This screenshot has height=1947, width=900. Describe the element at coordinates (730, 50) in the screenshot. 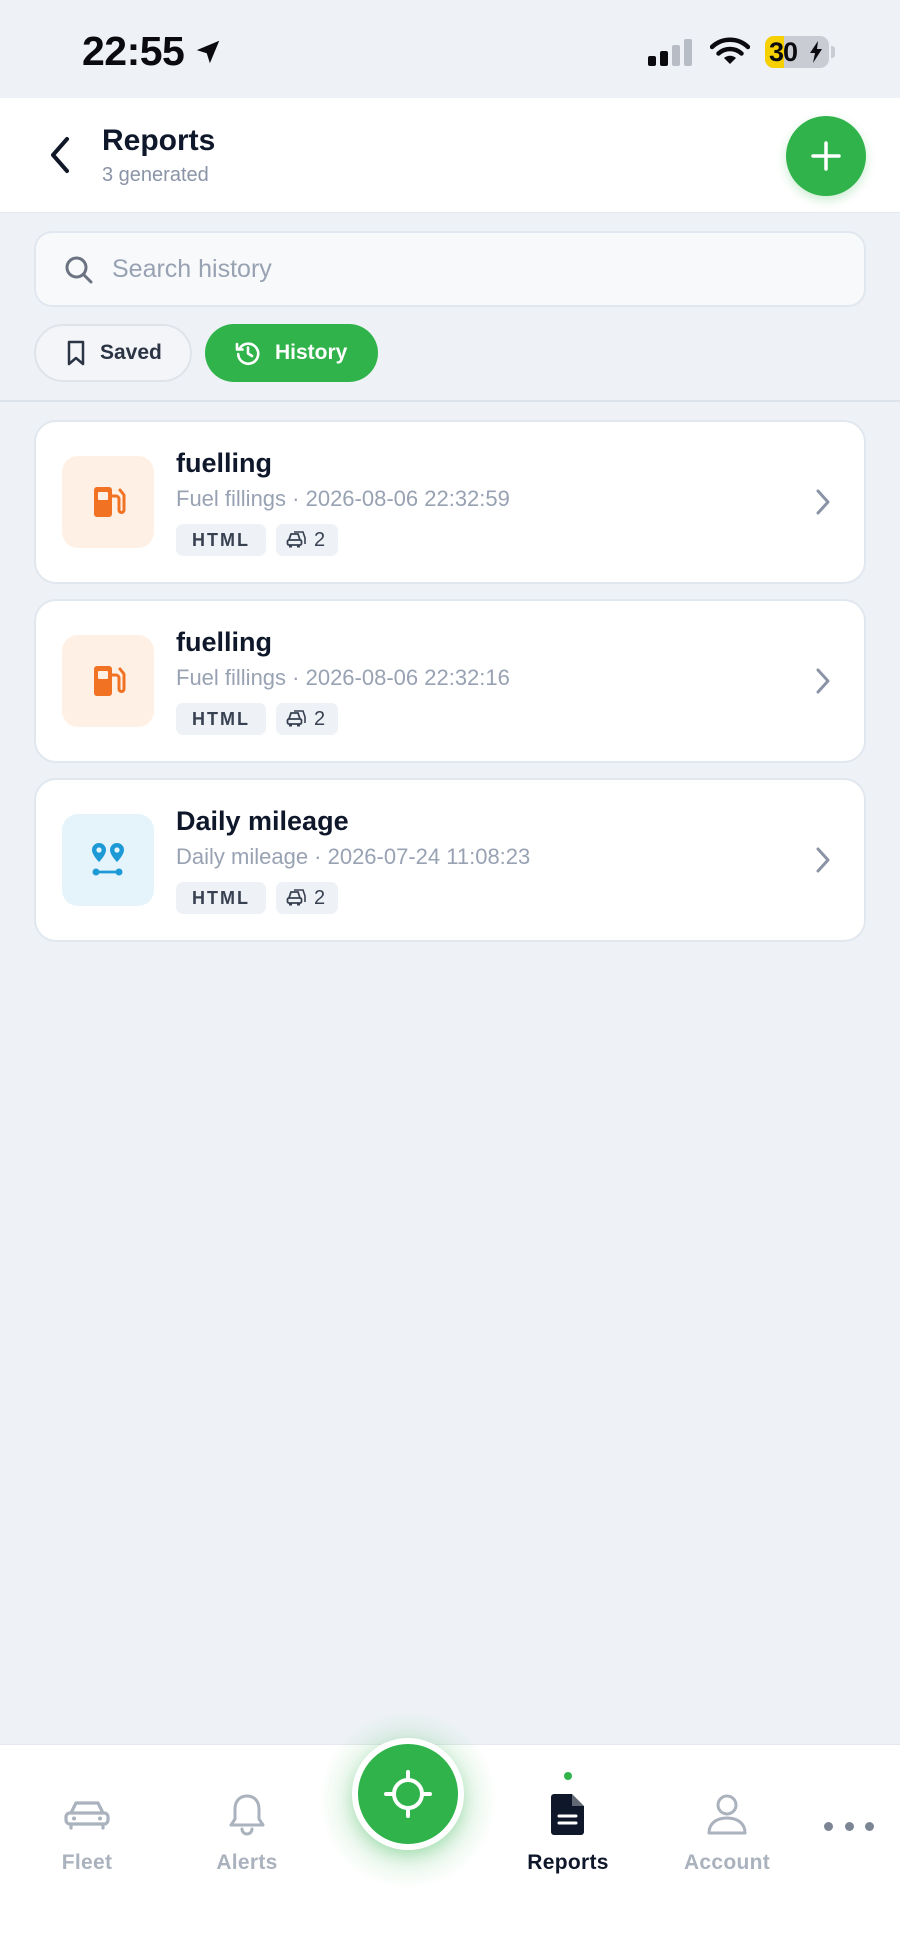

I see `wifi-icon` at that location.